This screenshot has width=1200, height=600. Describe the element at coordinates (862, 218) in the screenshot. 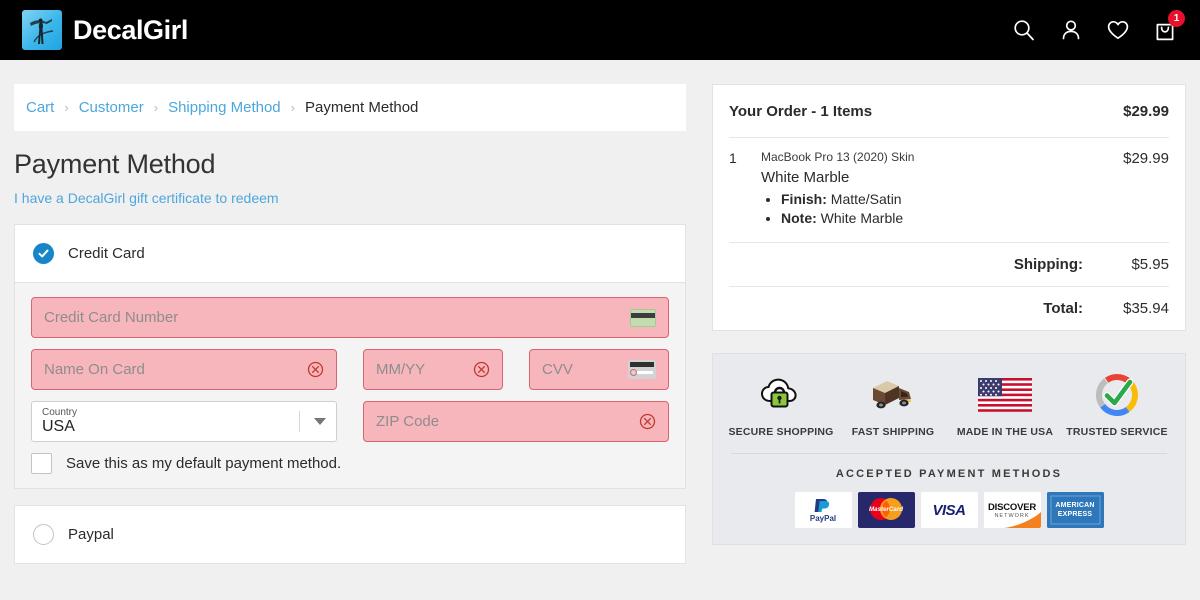

I see `order-item-option-value: White Marble` at that location.